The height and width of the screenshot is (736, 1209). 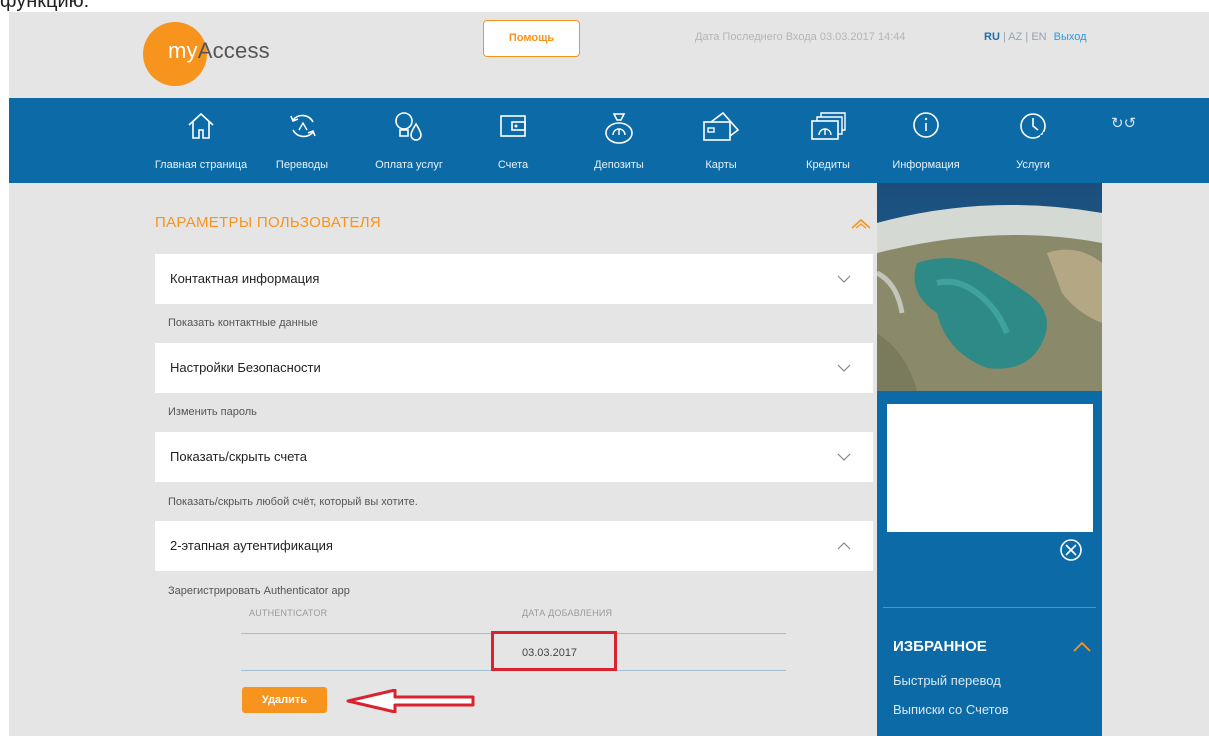 What do you see at coordinates (245, 278) in the screenshot?
I see `accordion-title: Контактная информация` at bounding box center [245, 278].